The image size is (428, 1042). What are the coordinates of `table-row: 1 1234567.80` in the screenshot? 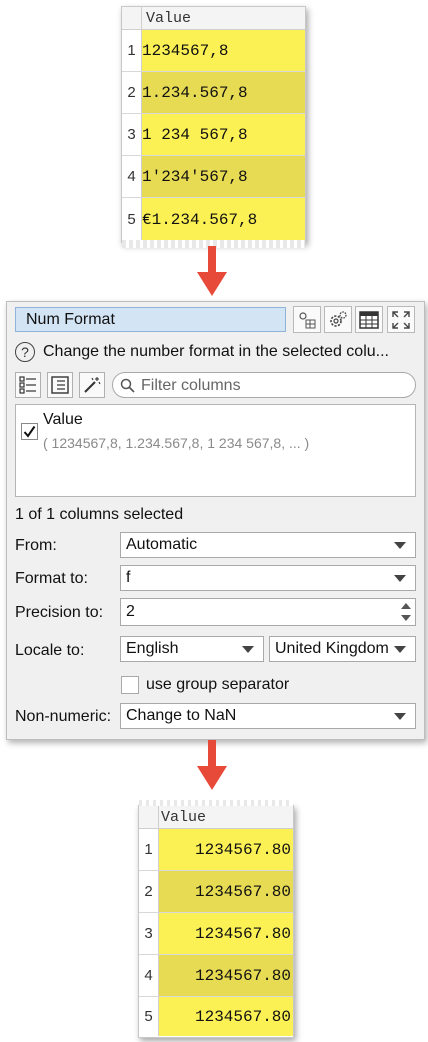 It's located at (216, 850).